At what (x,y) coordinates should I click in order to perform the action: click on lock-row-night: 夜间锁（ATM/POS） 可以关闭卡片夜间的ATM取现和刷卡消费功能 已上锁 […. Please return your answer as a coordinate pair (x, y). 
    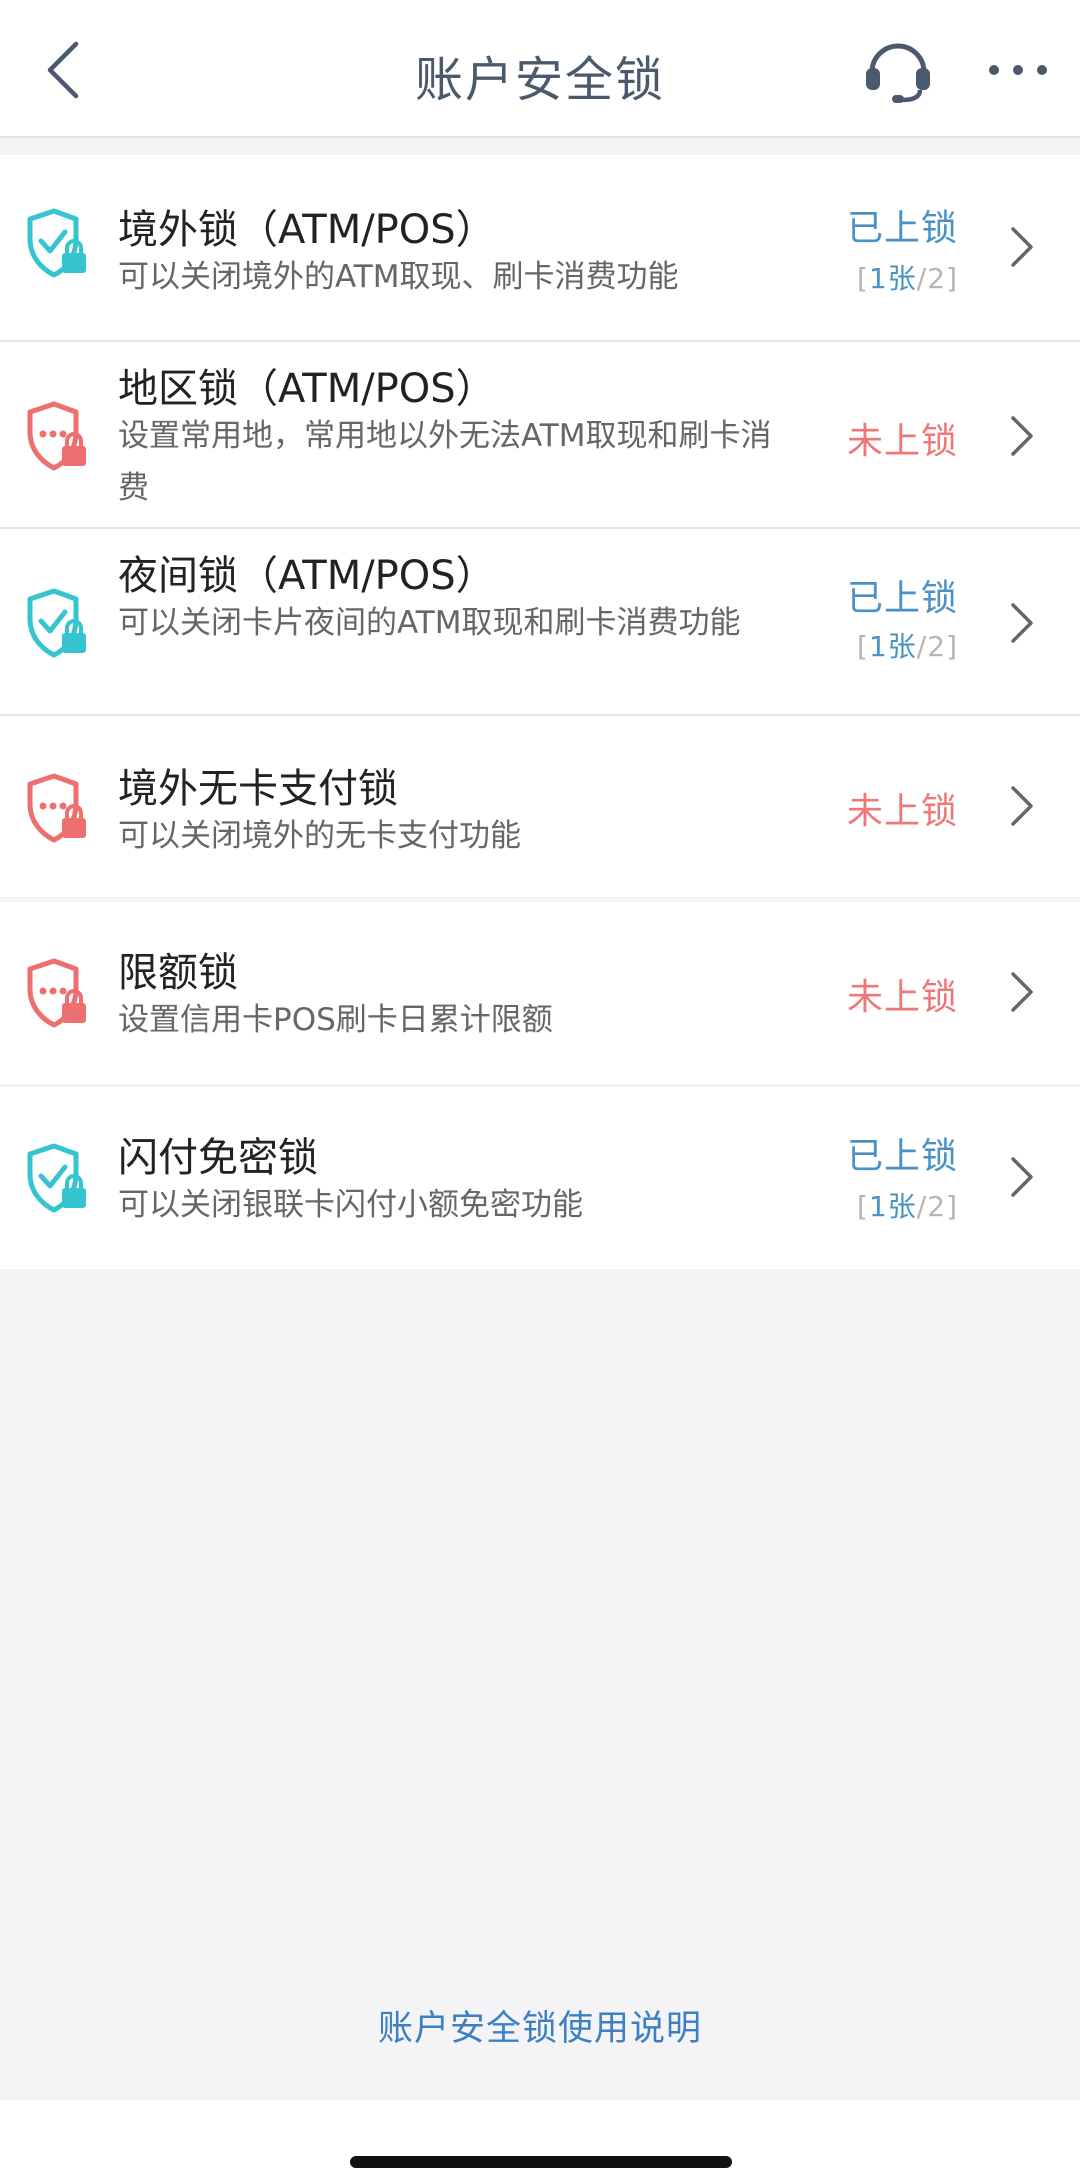
    Looking at the image, I should click on (540, 620).